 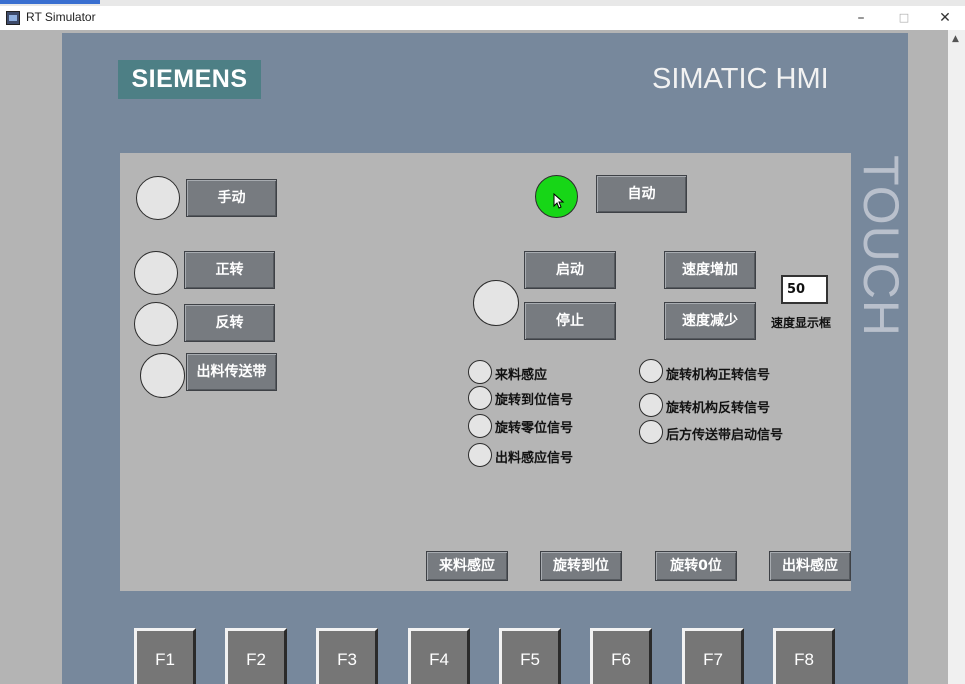 What do you see at coordinates (158, 198) in the screenshot?
I see `manual-mode-lamp` at bounding box center [158, 198].